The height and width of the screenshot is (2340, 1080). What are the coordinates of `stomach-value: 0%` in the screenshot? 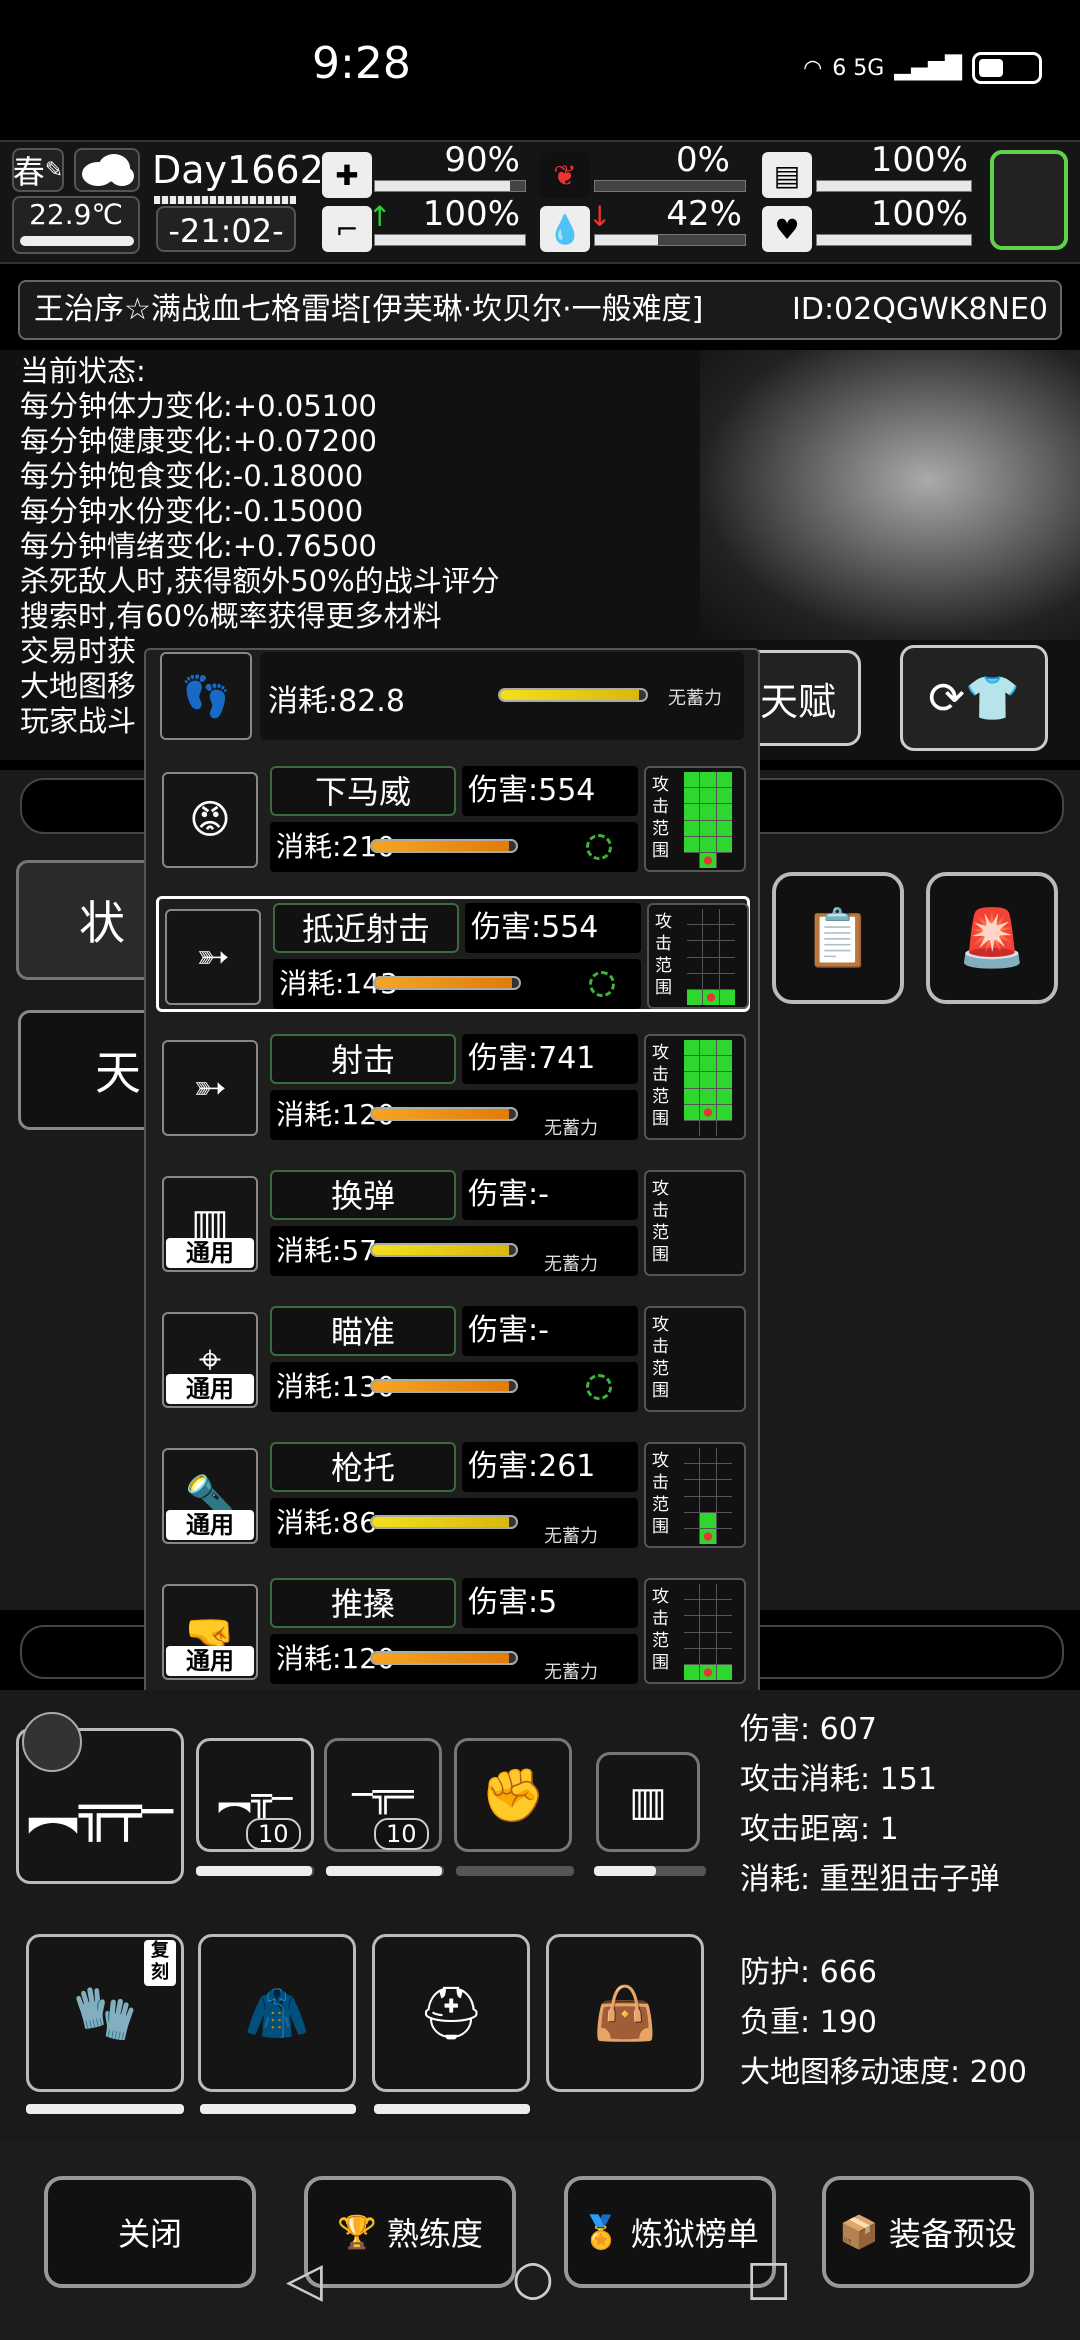 It's located at (703, 160).